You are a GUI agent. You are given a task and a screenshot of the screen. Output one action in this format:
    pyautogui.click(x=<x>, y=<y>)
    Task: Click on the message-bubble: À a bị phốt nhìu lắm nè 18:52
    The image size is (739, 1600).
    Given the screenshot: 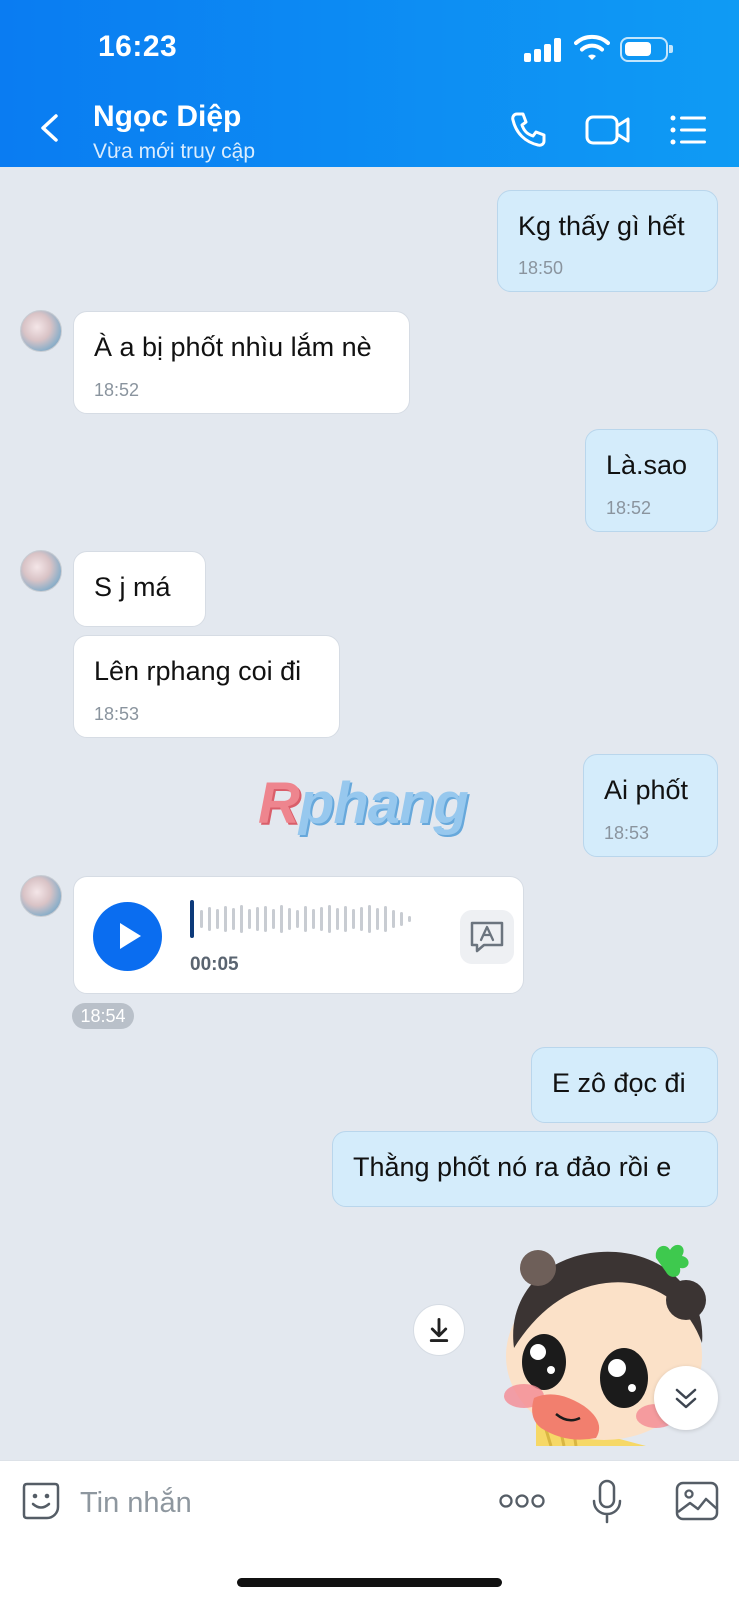 What is the action you would take?
    pyautogui.click(x=241, y=362)
    